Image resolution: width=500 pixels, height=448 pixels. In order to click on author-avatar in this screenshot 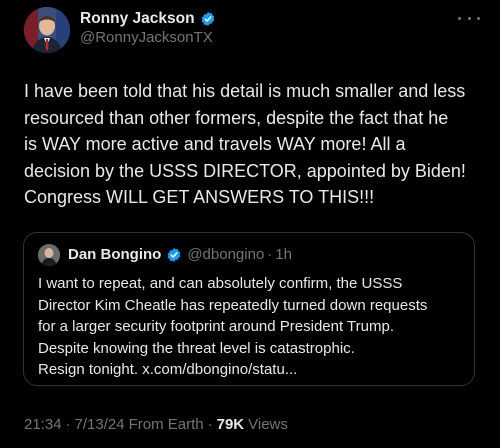, I will do `click(47, 30)`.